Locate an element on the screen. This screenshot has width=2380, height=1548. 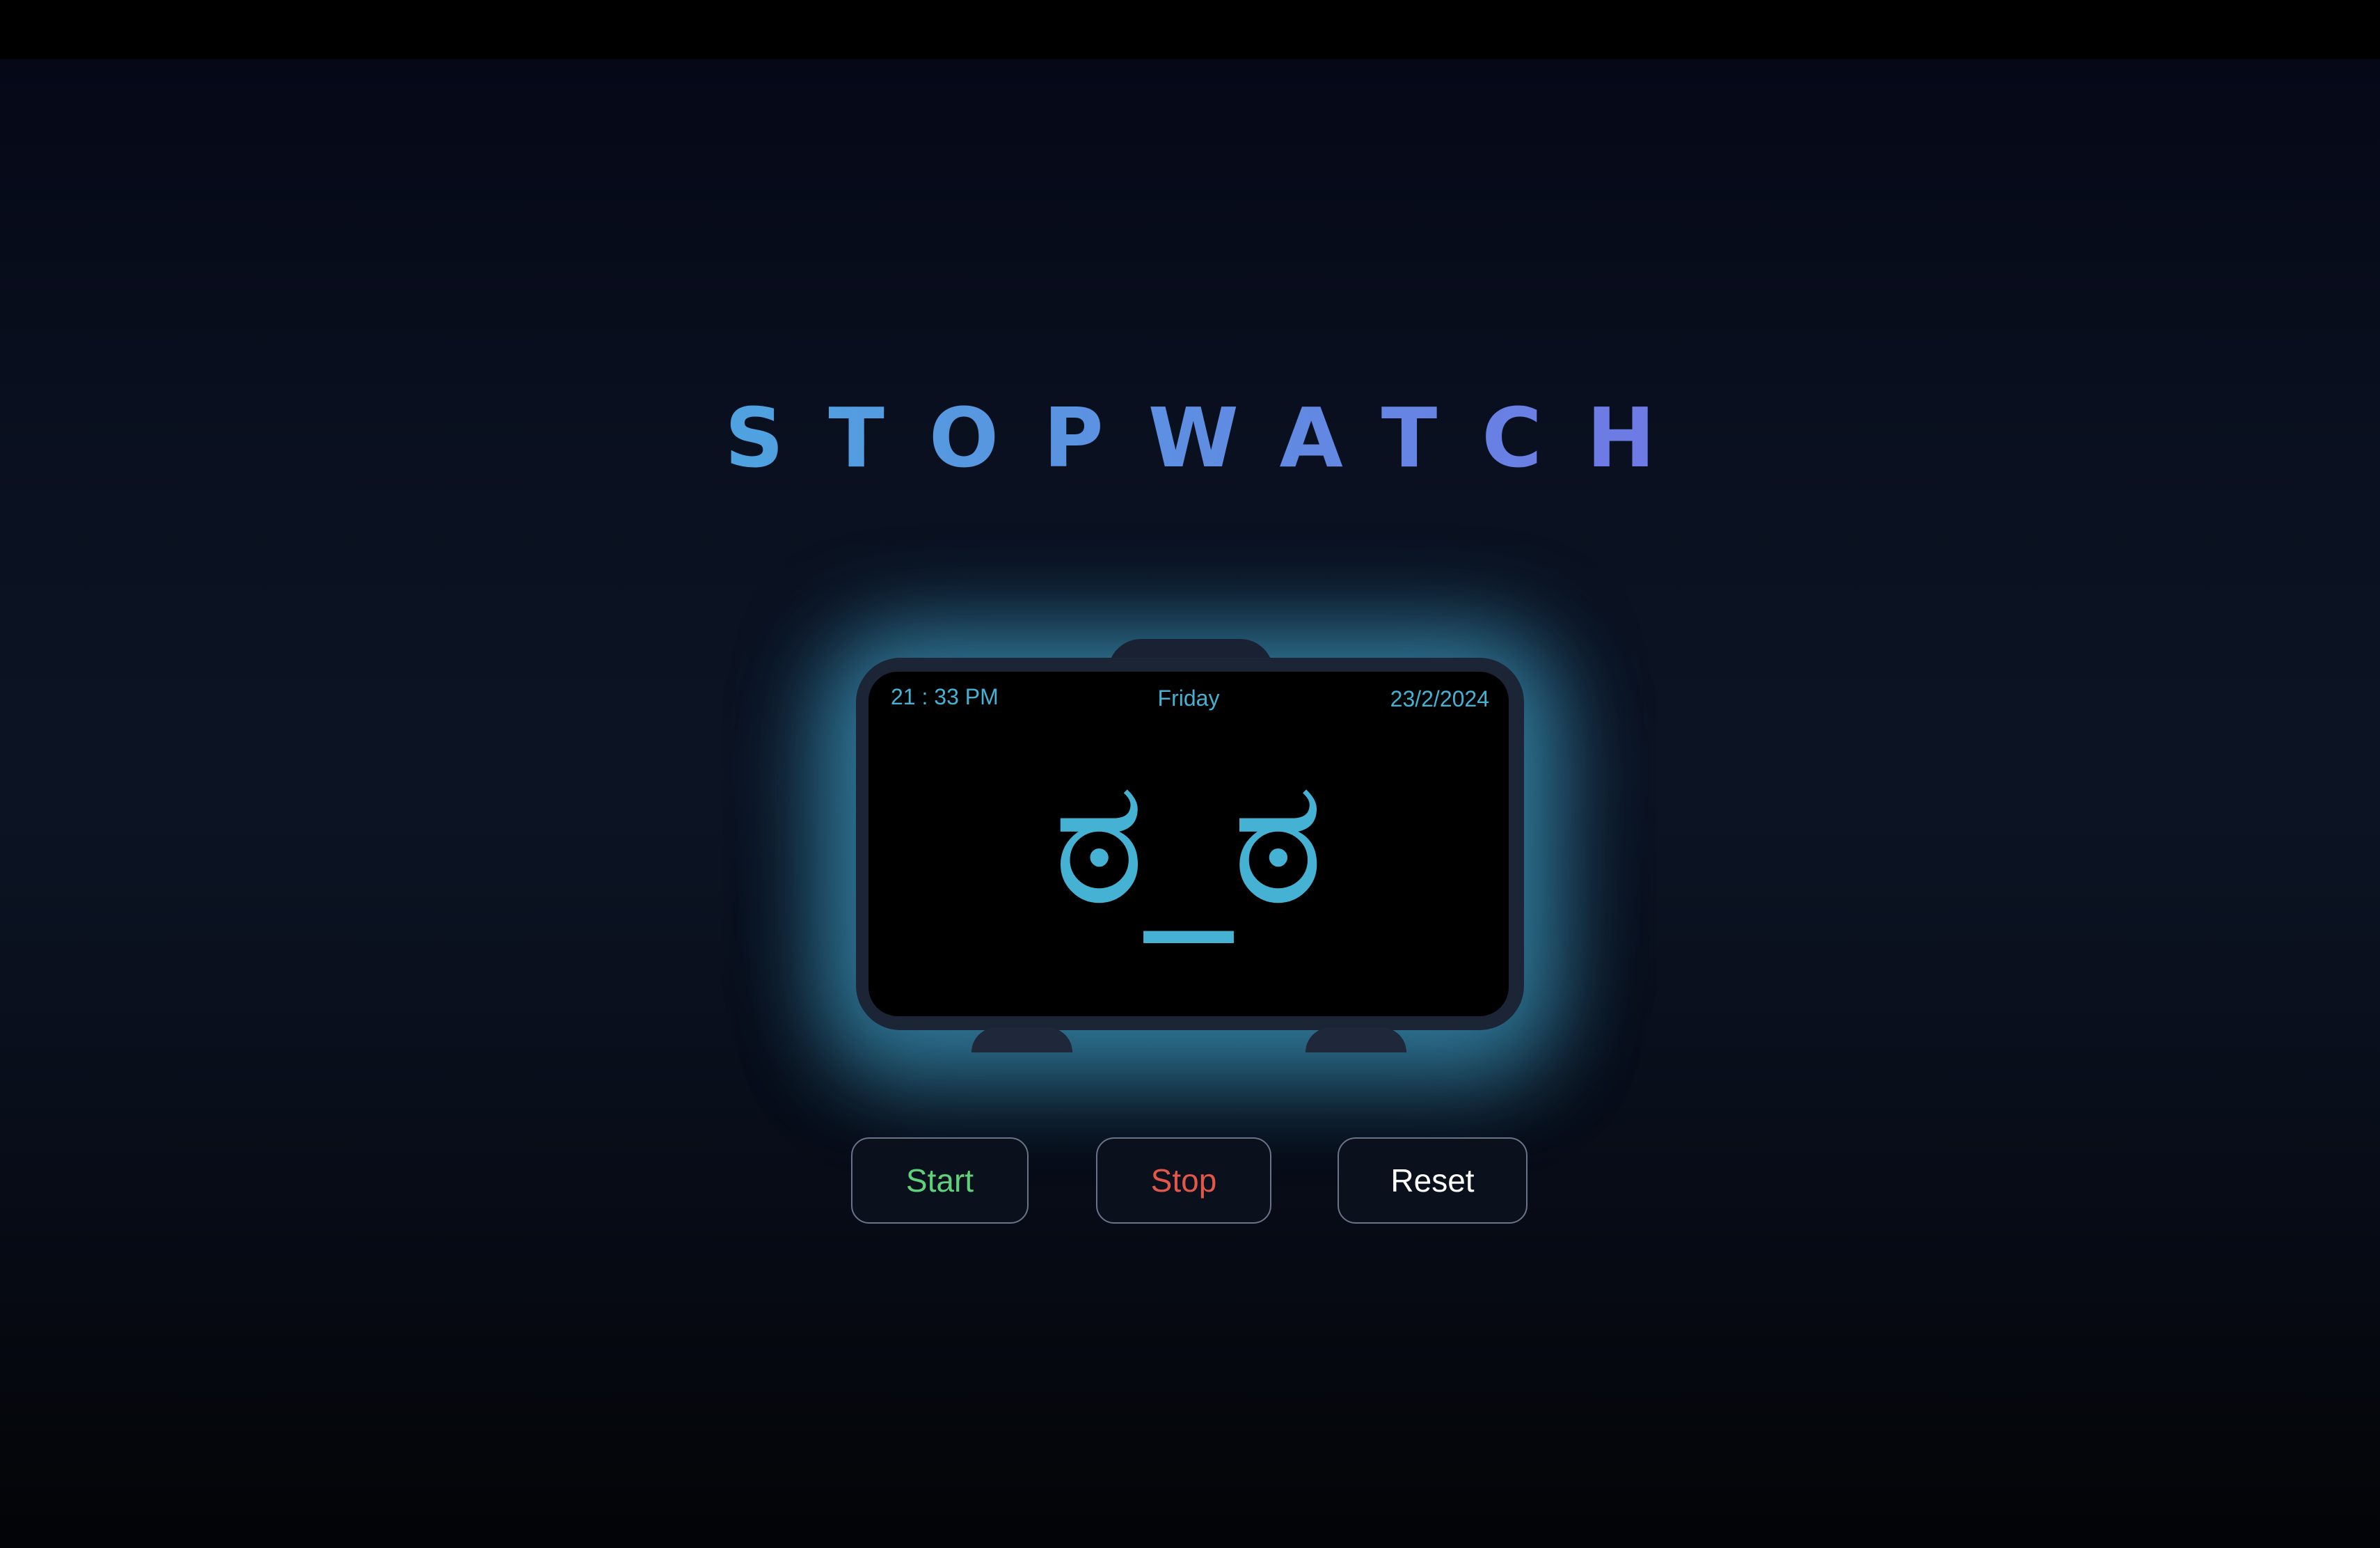
reset-button: Reset is located at coordinates (1433, 1180).